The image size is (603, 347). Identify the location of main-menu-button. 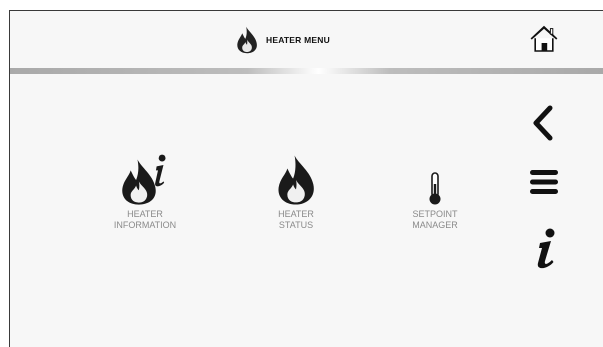
(544, 182).